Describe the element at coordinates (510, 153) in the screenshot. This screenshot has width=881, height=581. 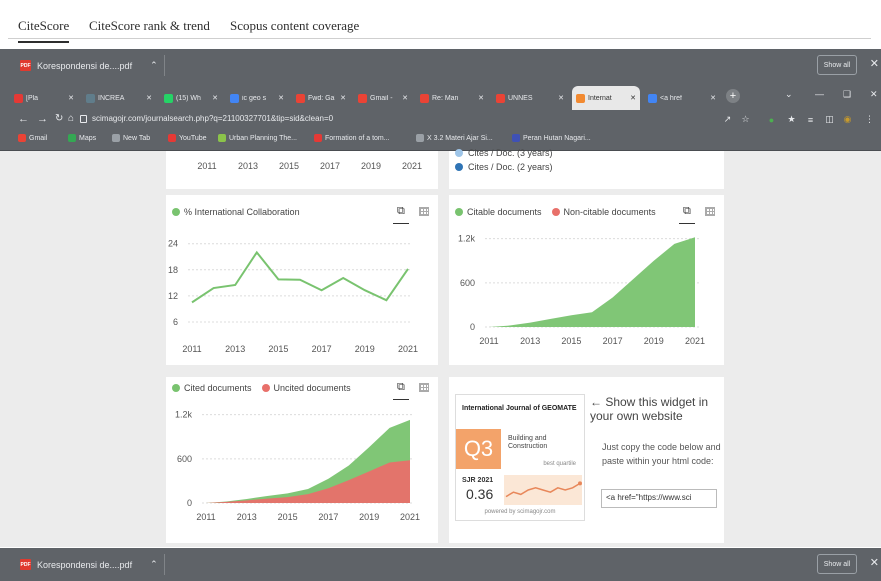
I see `legend-label: Cites / Doc. (3 years)` at that location.